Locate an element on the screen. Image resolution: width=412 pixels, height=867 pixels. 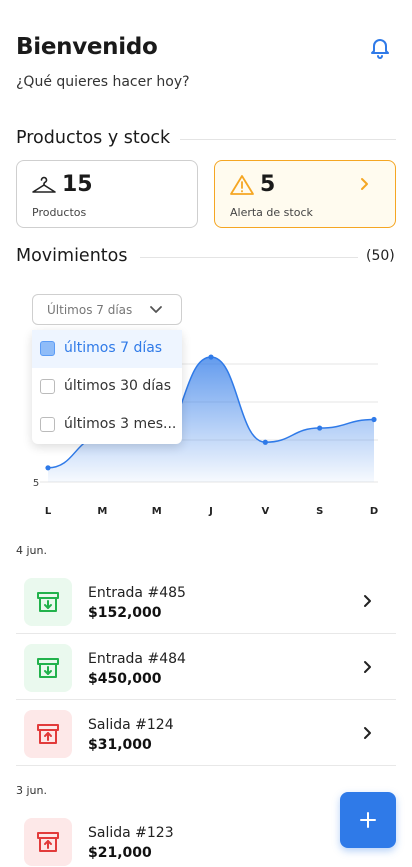
item-title: Salida #123 is located at coordinates (131, 833).